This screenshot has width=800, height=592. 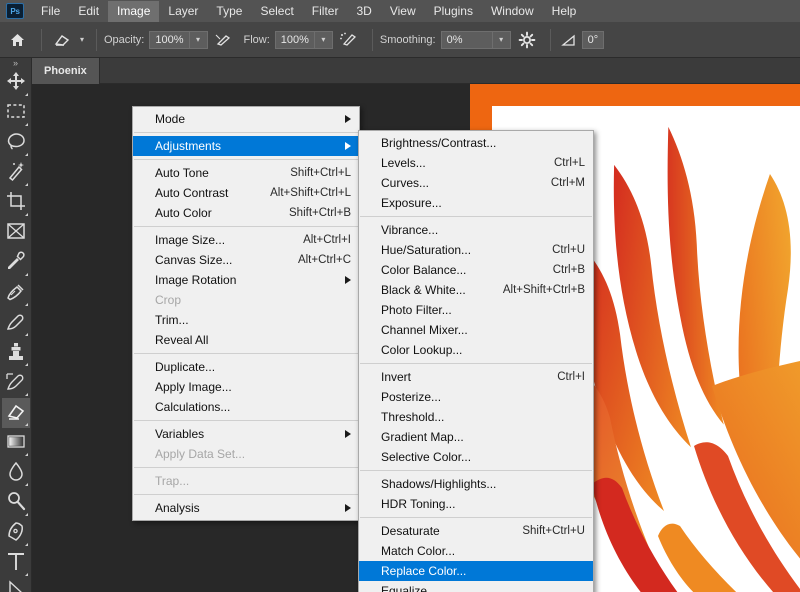 What do you see at coordinates (363, 11) in the screenshot?
I see `menubar-item-3d: 3D` at bounding box center [363, 11].